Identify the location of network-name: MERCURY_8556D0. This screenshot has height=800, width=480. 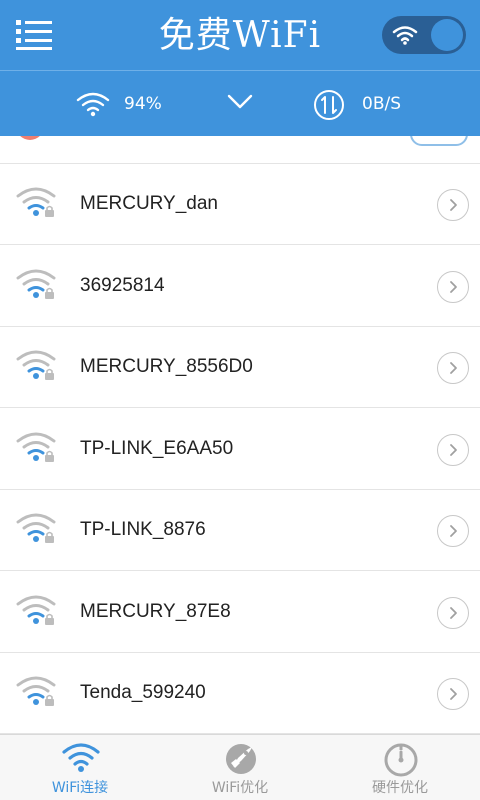
(166, 366).